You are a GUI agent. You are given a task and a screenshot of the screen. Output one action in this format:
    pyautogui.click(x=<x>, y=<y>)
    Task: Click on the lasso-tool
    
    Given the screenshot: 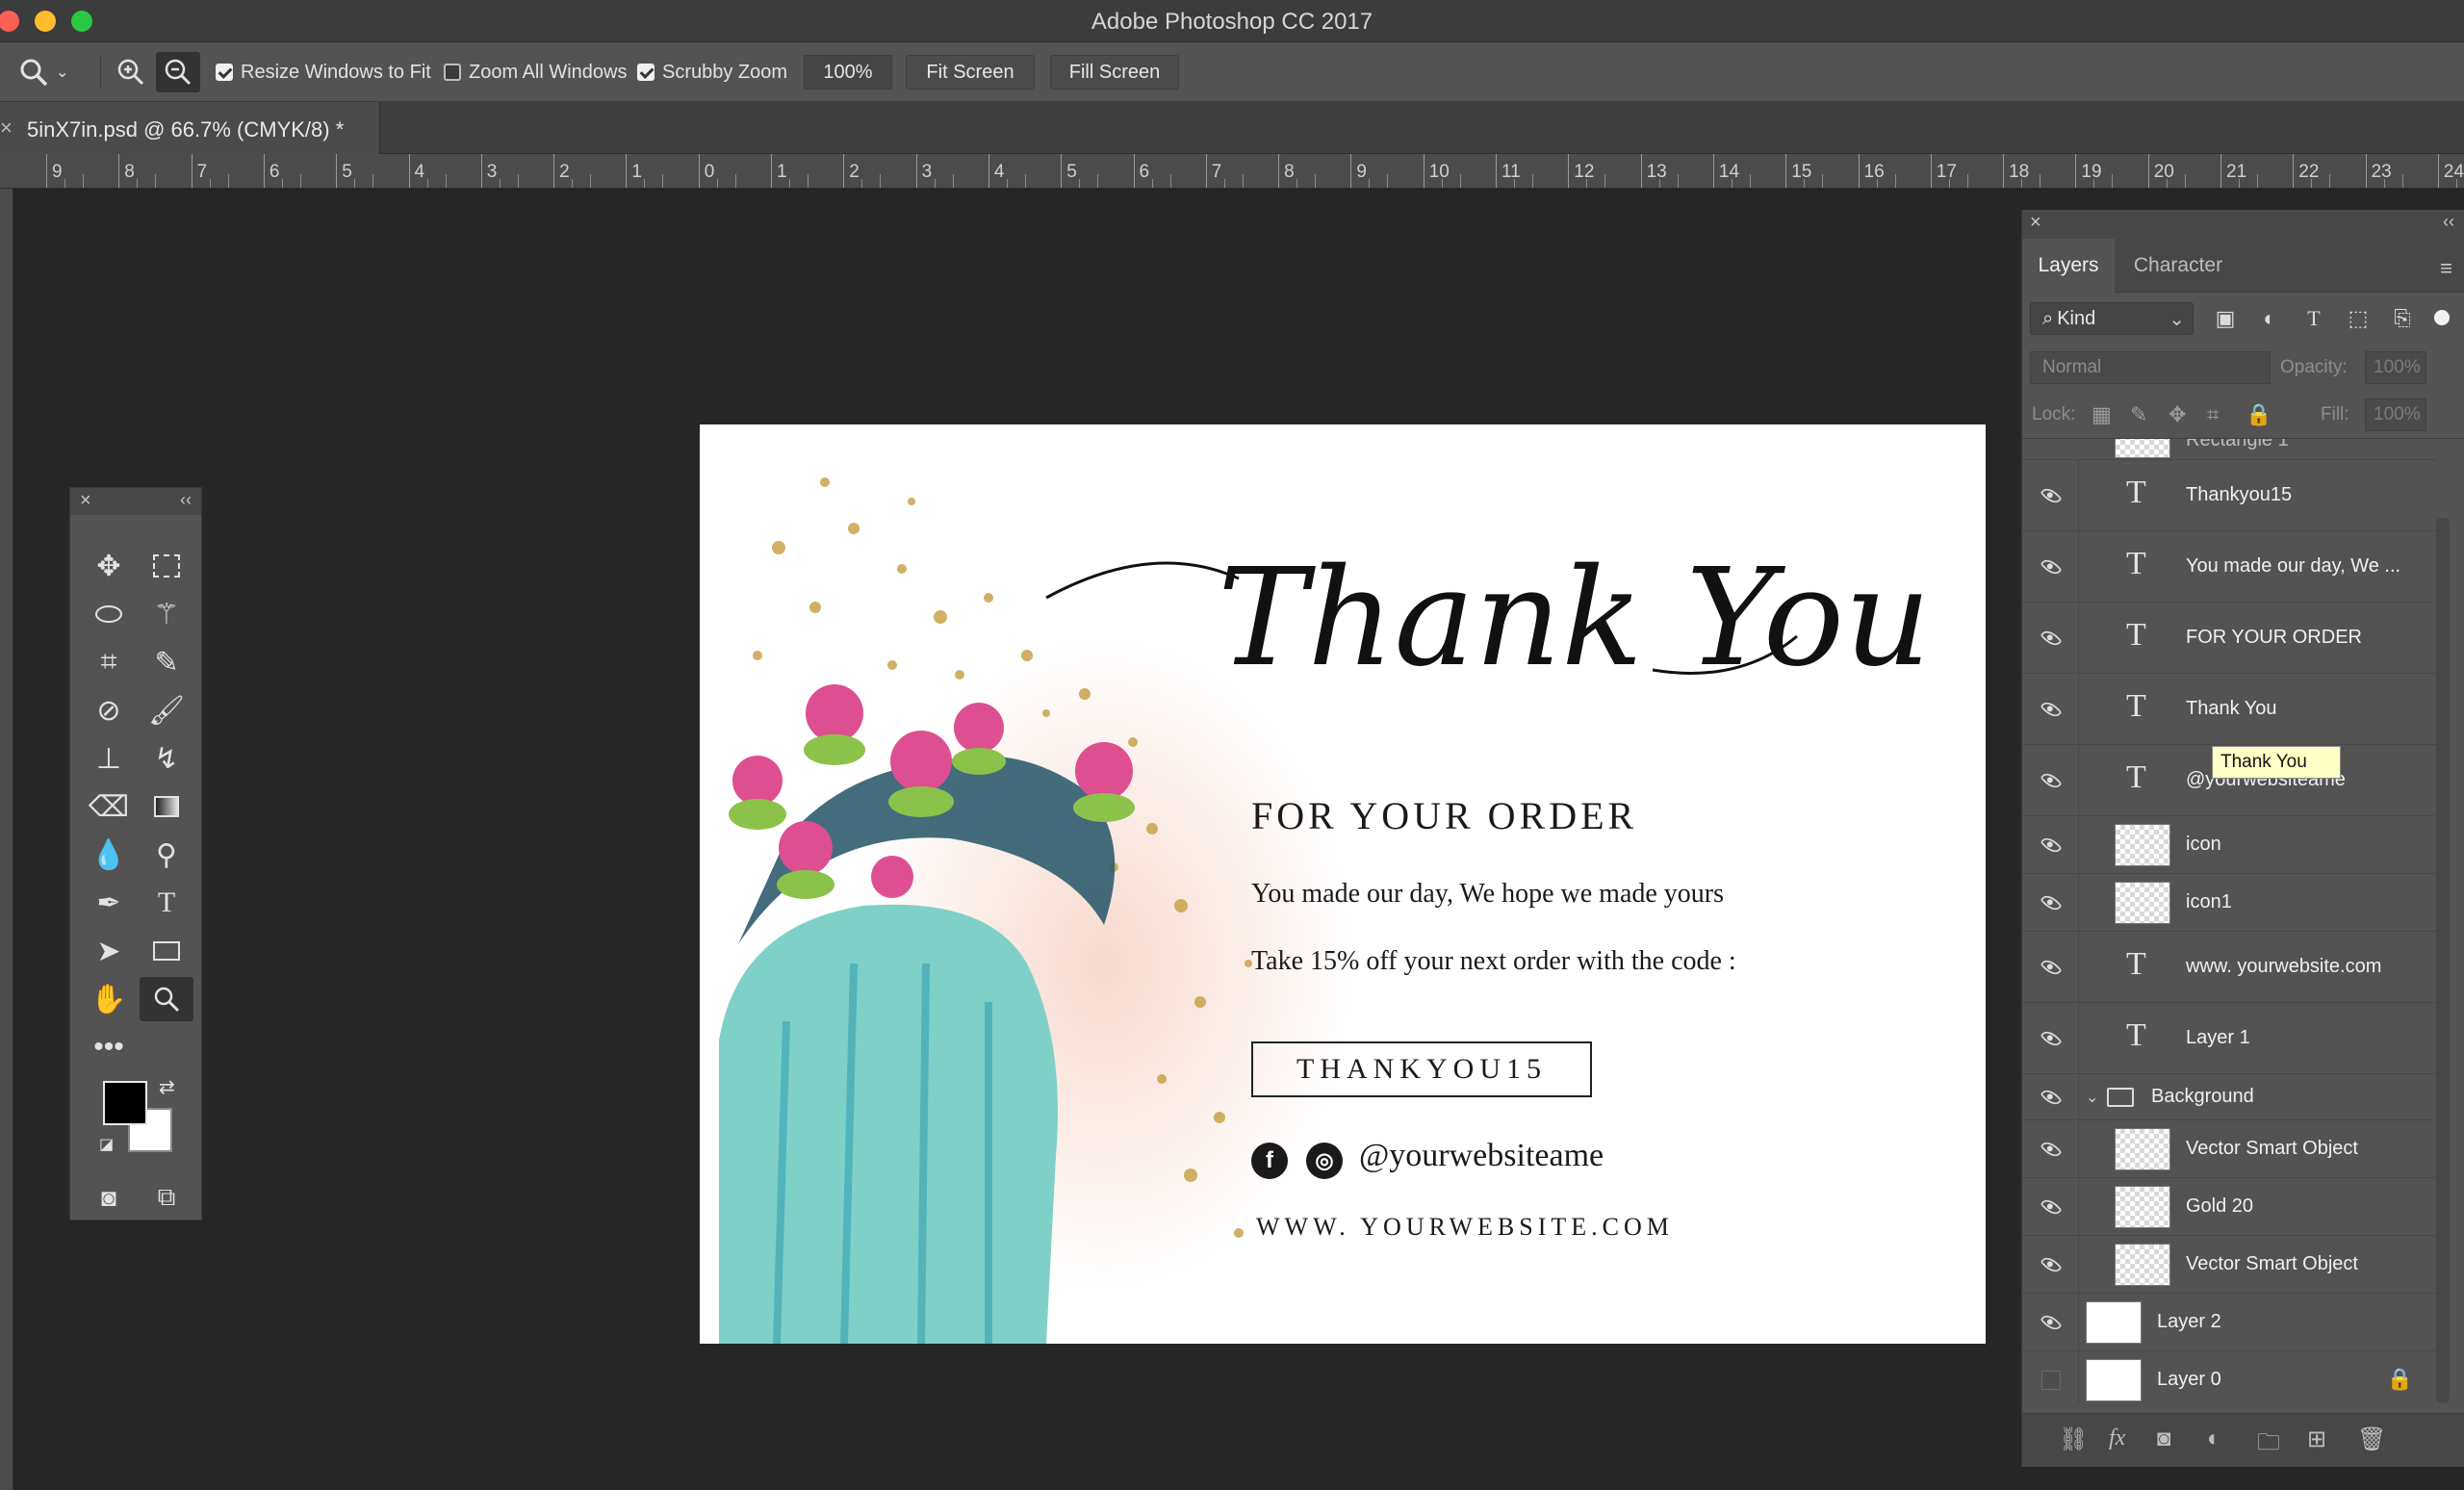 What is the action you would take?
    pyautogui.click(x=109, y=614)
    